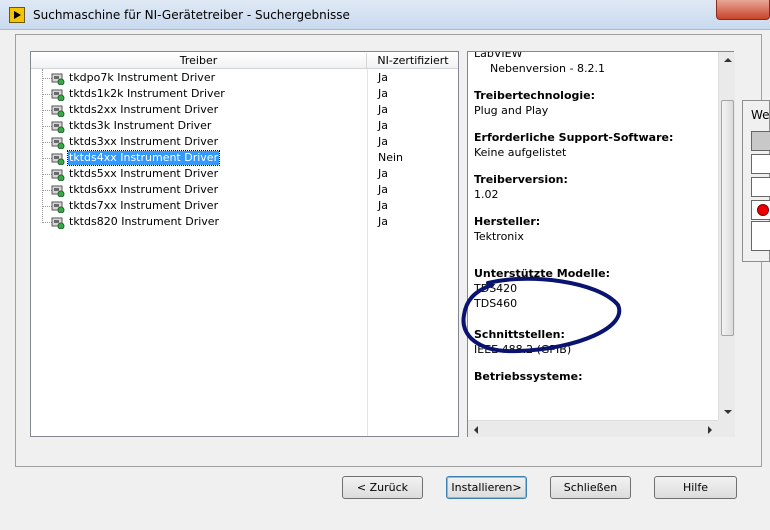 The width and height of the screenshot is (770, 530). What do you see at coordinates (760, 164) in the screenshot?
I see `operate-hand-icon` at bounding box center [760, 164].